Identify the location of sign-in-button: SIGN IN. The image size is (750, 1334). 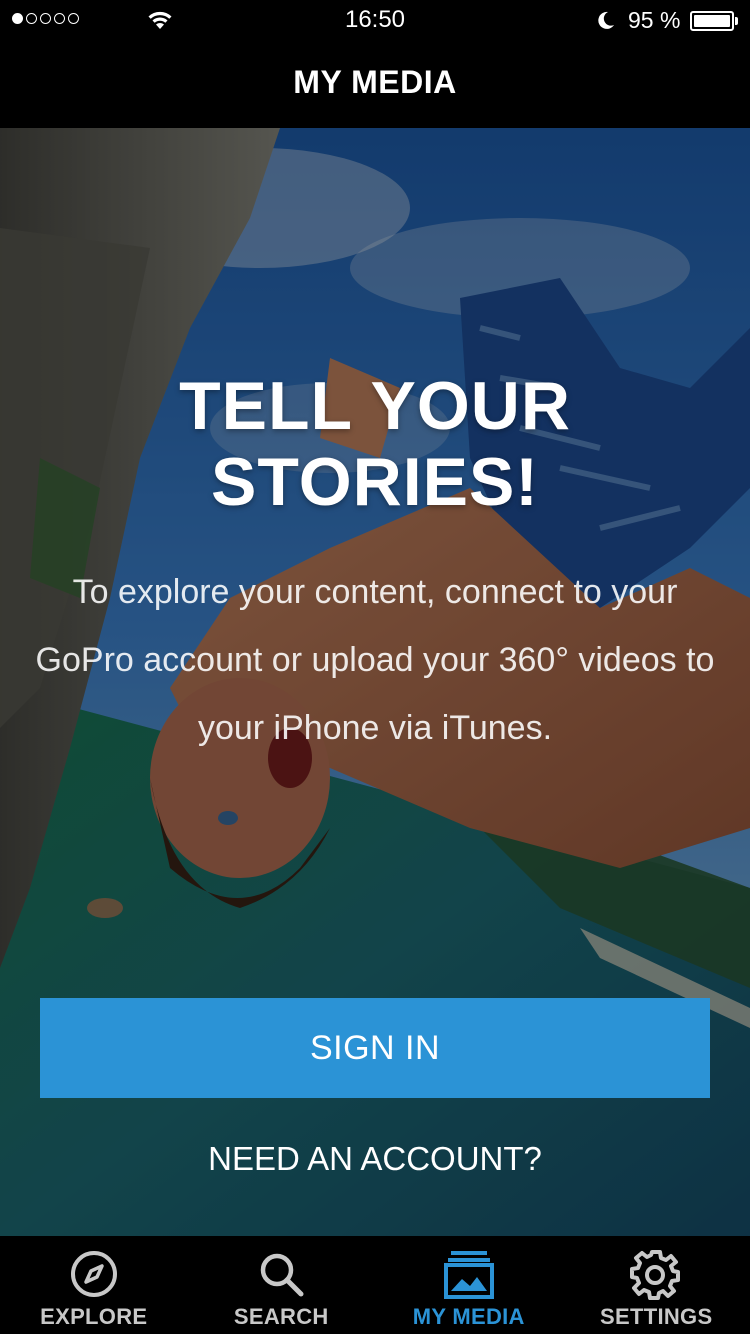
(375, 1048).